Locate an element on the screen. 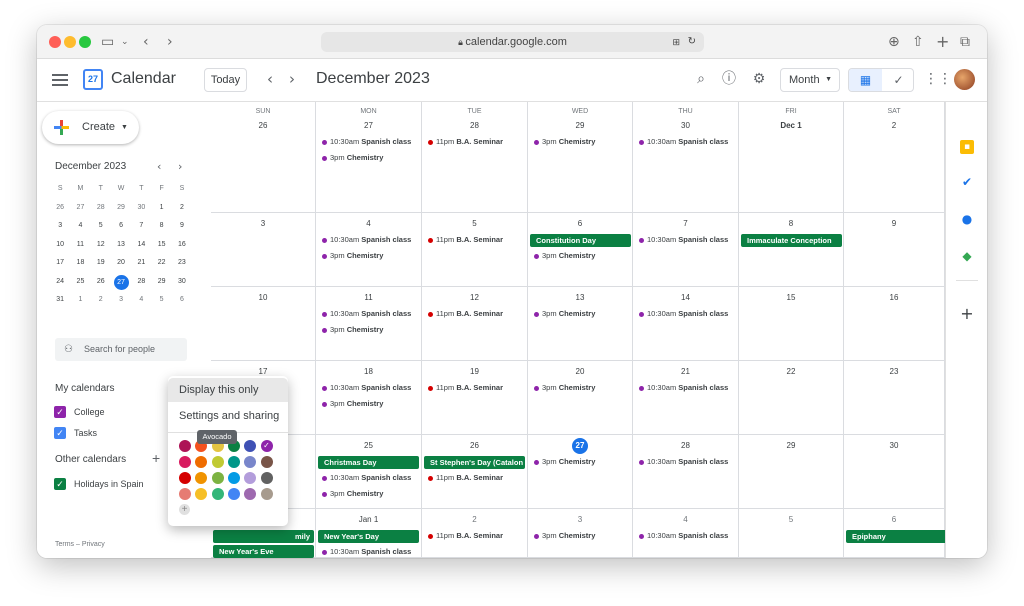 This screenshot has height=606, width=1024. mini-day: 2 is located at coordinates (101, 300).